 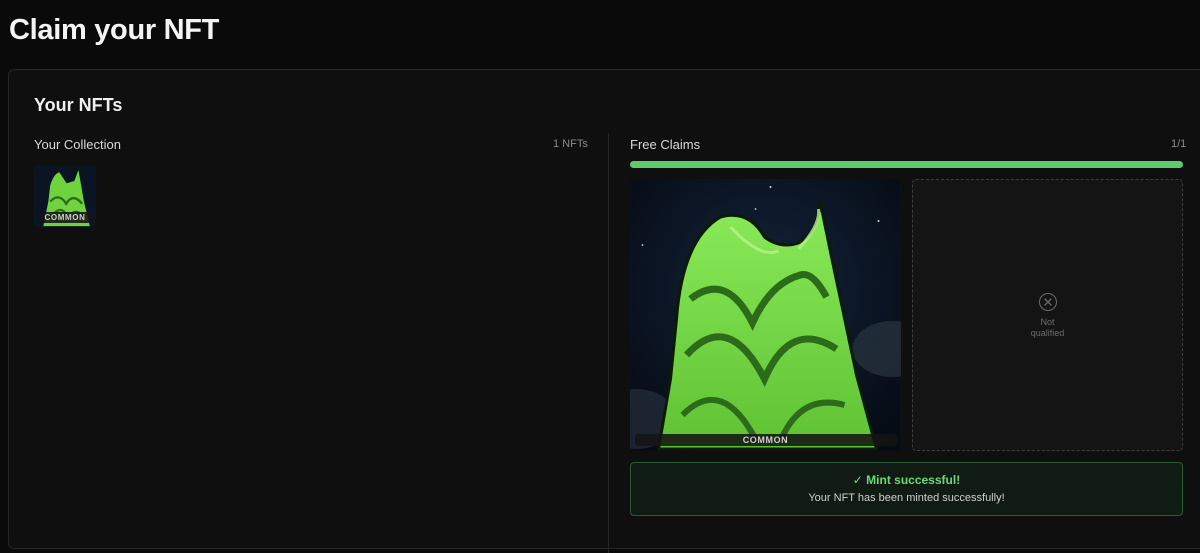 What do you see at coordinates (1179, 144) in the screenshot?
I see `free-claims-count: 1/1` at bounding box center [1179, 144].